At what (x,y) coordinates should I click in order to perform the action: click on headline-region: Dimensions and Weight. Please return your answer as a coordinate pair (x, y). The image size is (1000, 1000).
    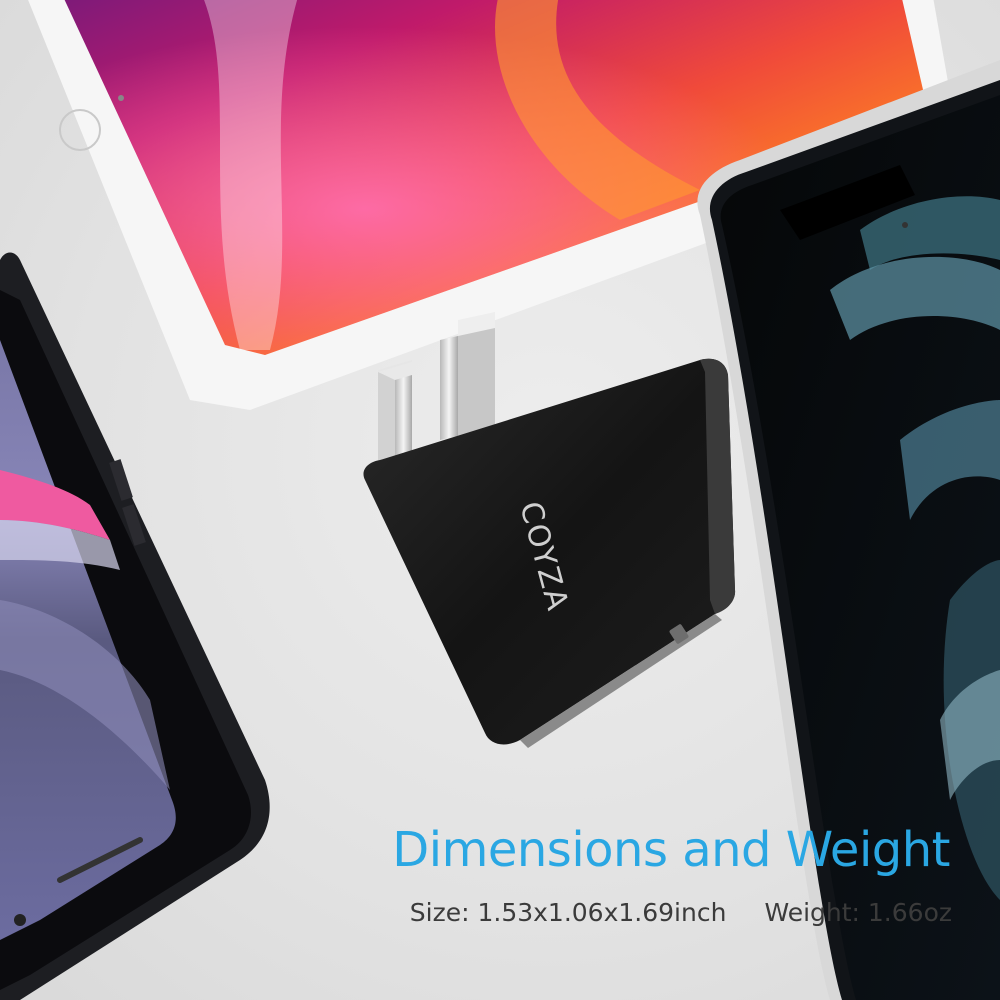
    Looking at the image, I should click on (500, 858).